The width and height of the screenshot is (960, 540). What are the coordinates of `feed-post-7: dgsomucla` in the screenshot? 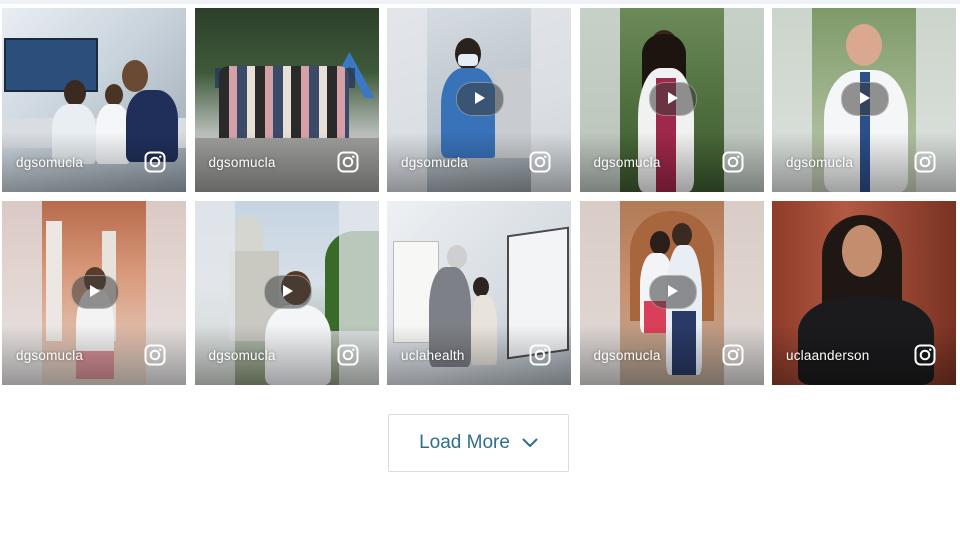 It's located at (286, 293).